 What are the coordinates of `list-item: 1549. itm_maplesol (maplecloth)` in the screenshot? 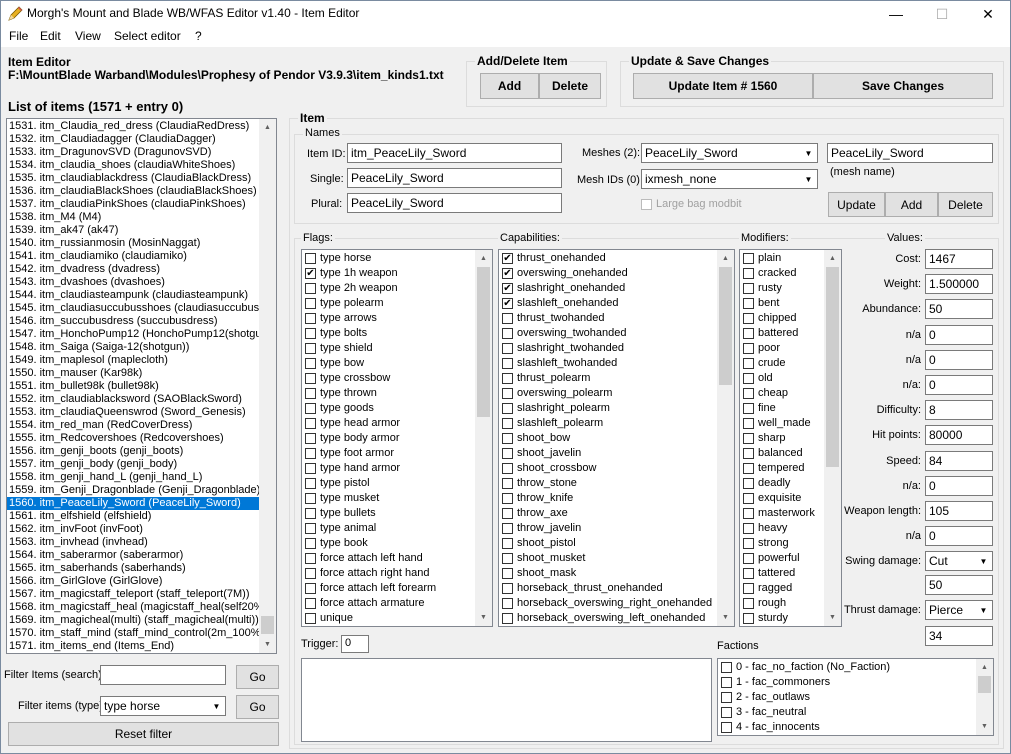 It's located at (141, 360).